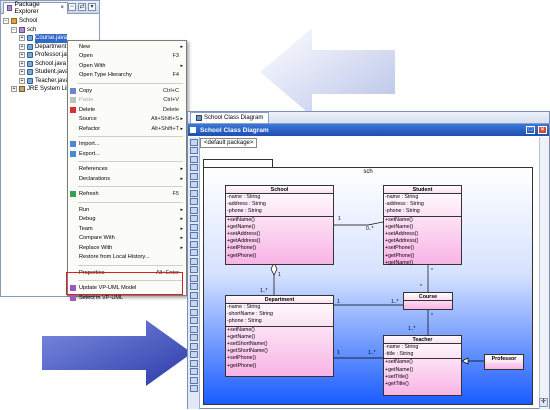 This screenshot has height=410, width=550. What do you see at coordinates (51, 63) in the screenshot?
I see `tree-item-label: School.java` at bounding box center [51, 63].